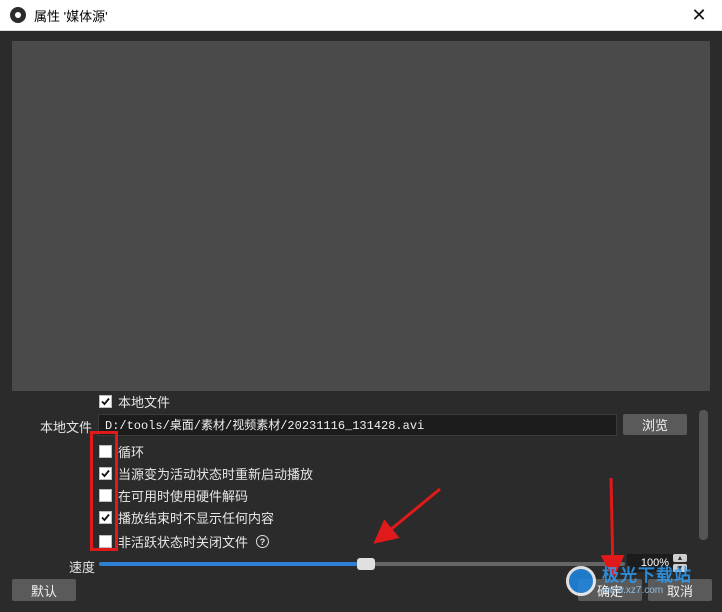 This screenshot has height=612, width=722. What do you see at coordinates (18, 15) in the screenshot?
I see `obs-app-icon` at bounding box center [18, 15].